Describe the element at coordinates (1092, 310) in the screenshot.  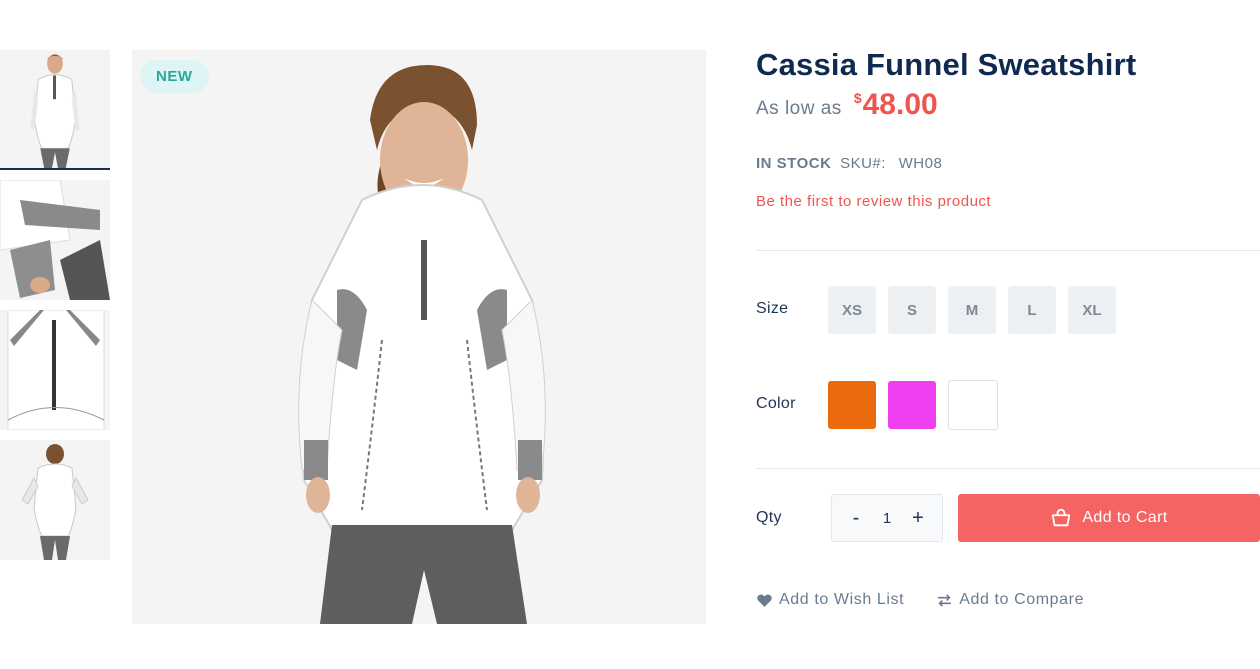
I see `size-option-xl: XL` at that location.